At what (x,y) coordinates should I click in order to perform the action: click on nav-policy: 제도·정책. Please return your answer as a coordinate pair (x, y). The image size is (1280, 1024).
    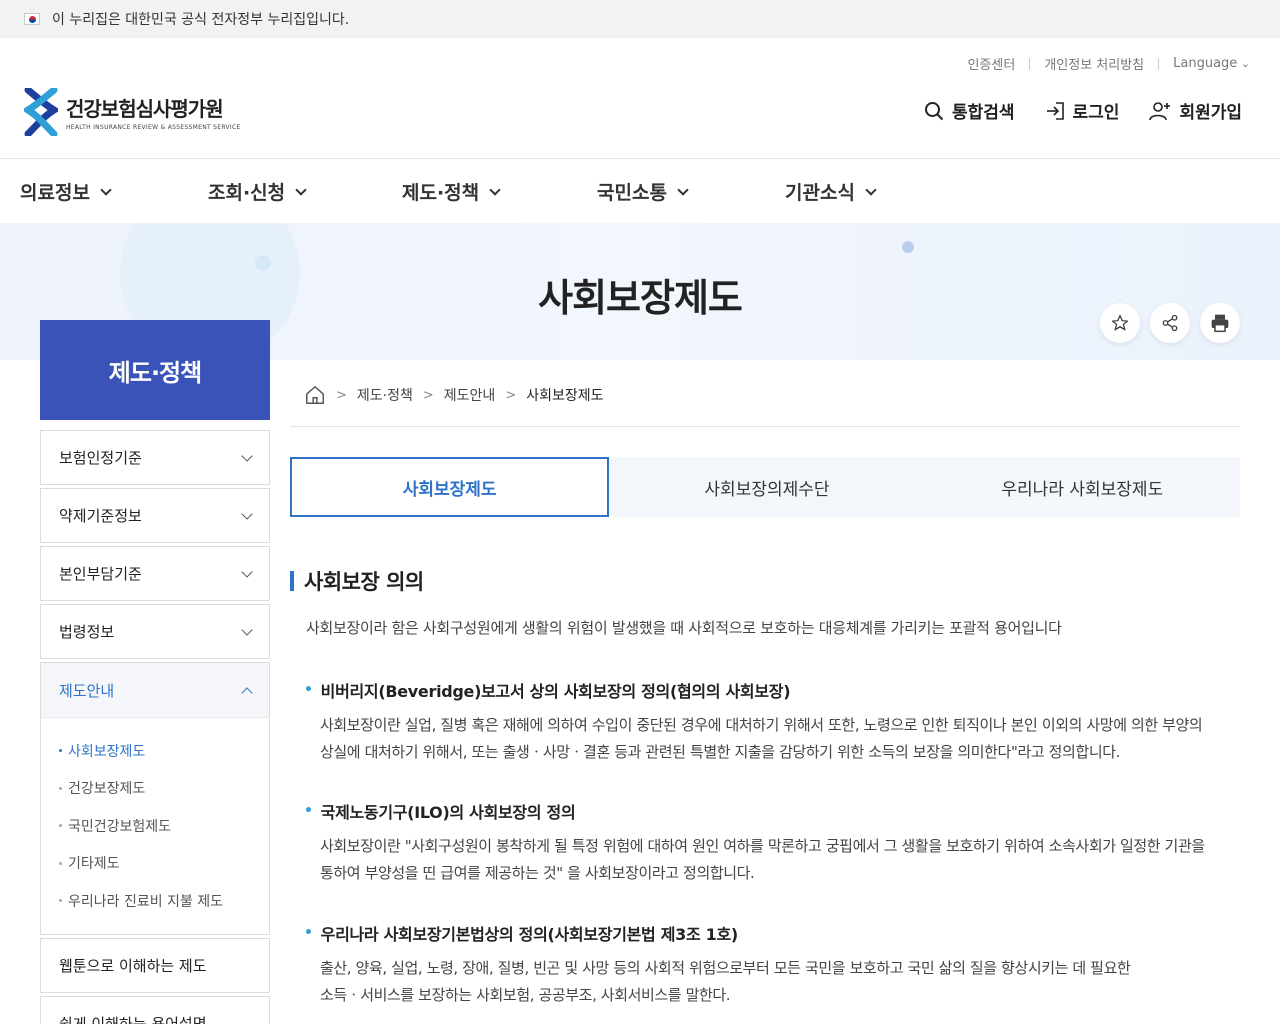
    Looking at the image, I should click on (451, 191).